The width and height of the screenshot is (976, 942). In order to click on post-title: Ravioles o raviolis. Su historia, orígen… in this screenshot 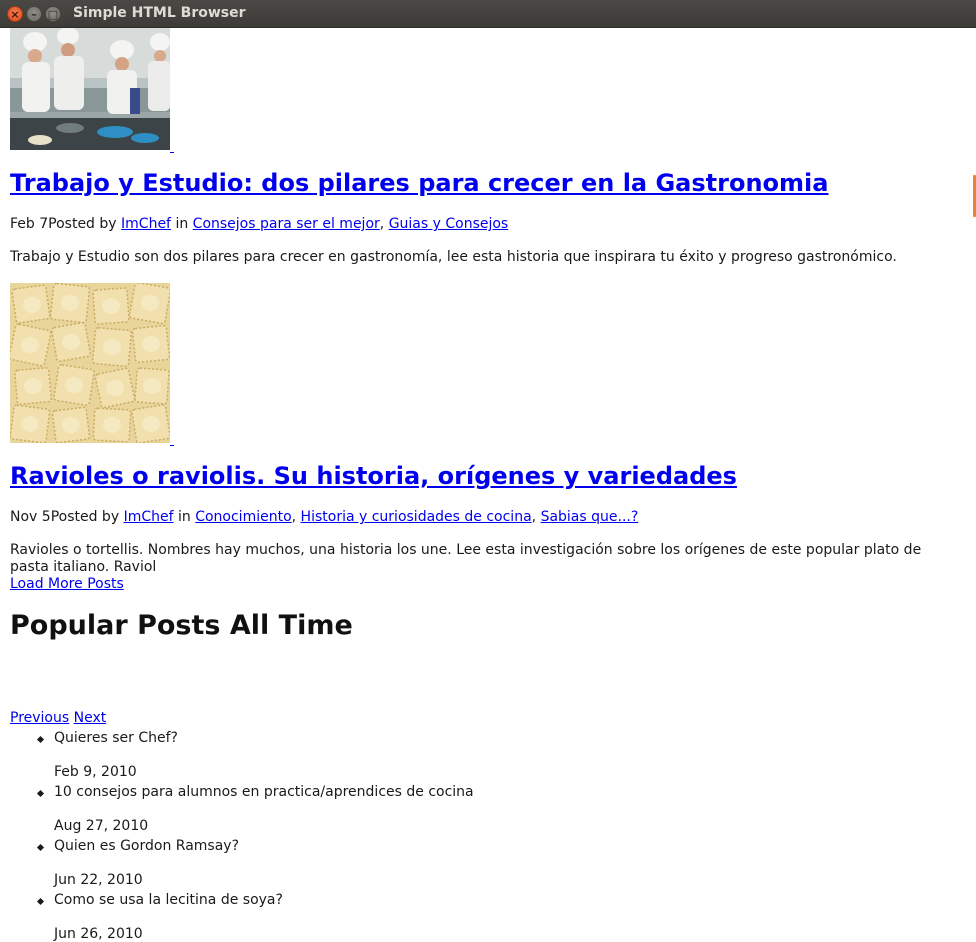, I will do `click(373, 476)`.